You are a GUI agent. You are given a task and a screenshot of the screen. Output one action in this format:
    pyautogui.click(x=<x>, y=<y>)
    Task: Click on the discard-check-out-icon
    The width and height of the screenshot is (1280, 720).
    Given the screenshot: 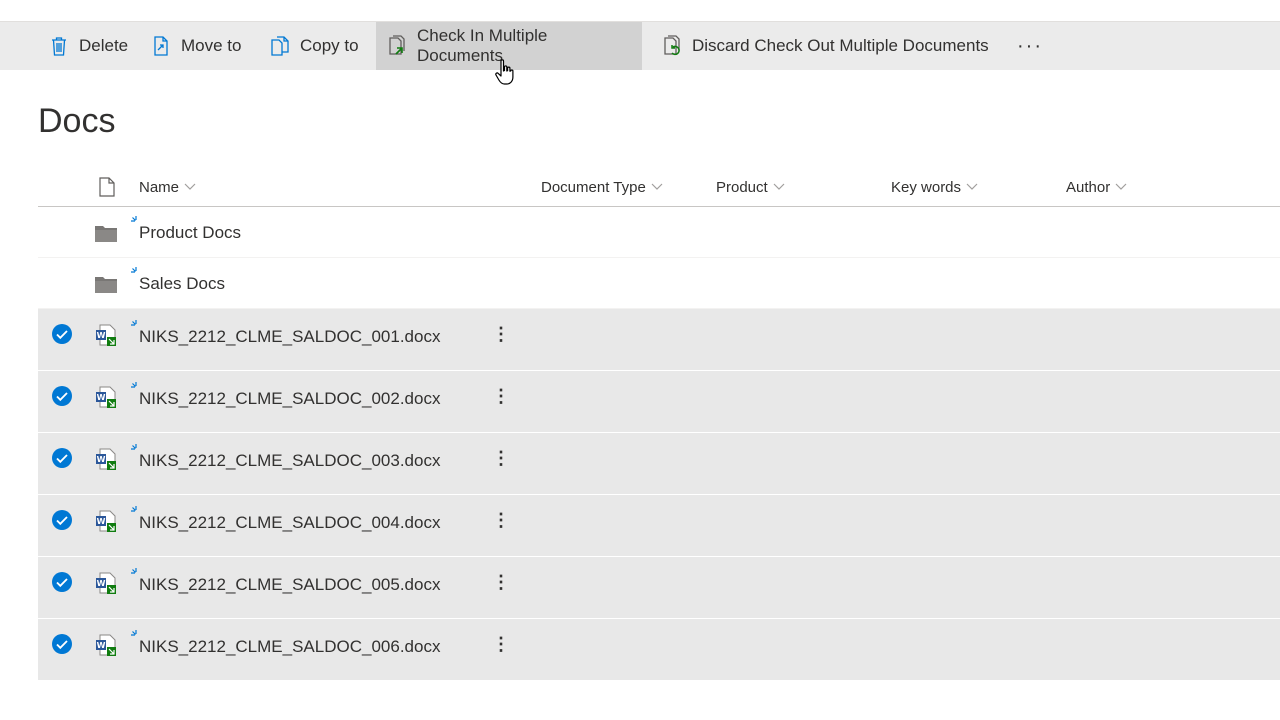 What is the action you would take?
    pyautogui.click(x=672, y=46)
    